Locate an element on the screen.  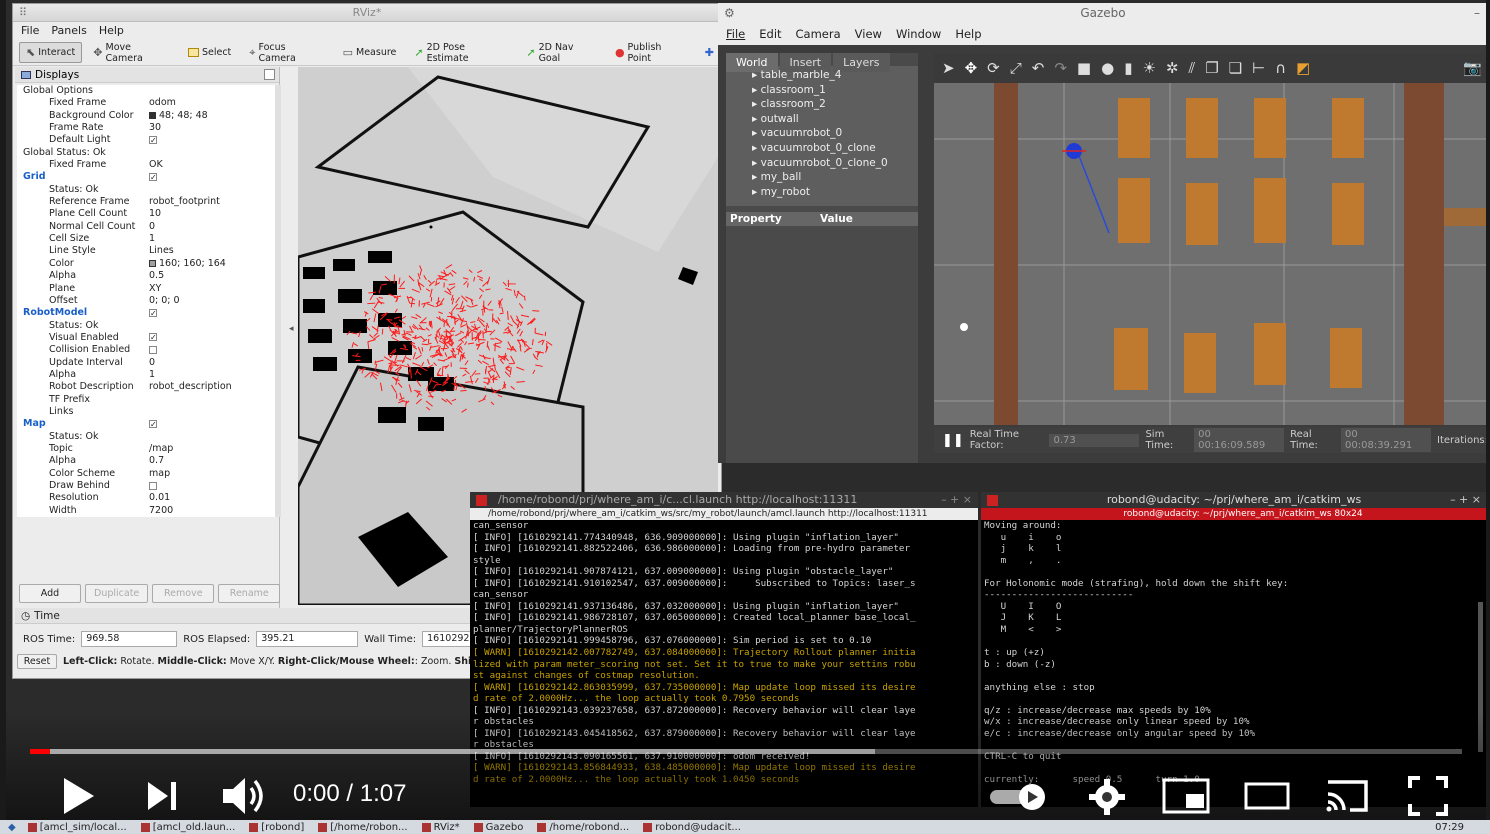
model-list-item: ▸ table_marble_4 is located at coordinates (835, 75).